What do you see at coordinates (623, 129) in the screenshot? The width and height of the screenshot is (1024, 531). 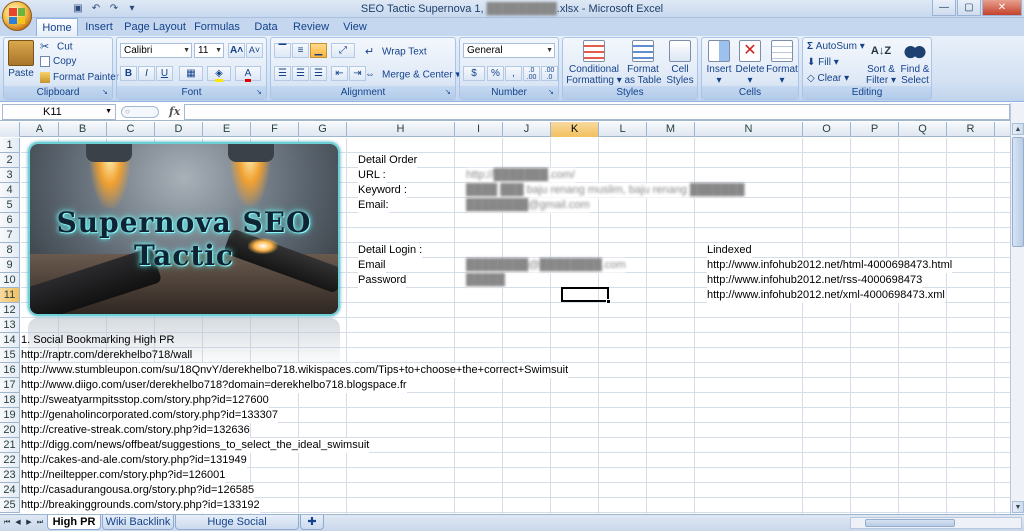 I see `column-header: L` at bounding box center [623, 129].